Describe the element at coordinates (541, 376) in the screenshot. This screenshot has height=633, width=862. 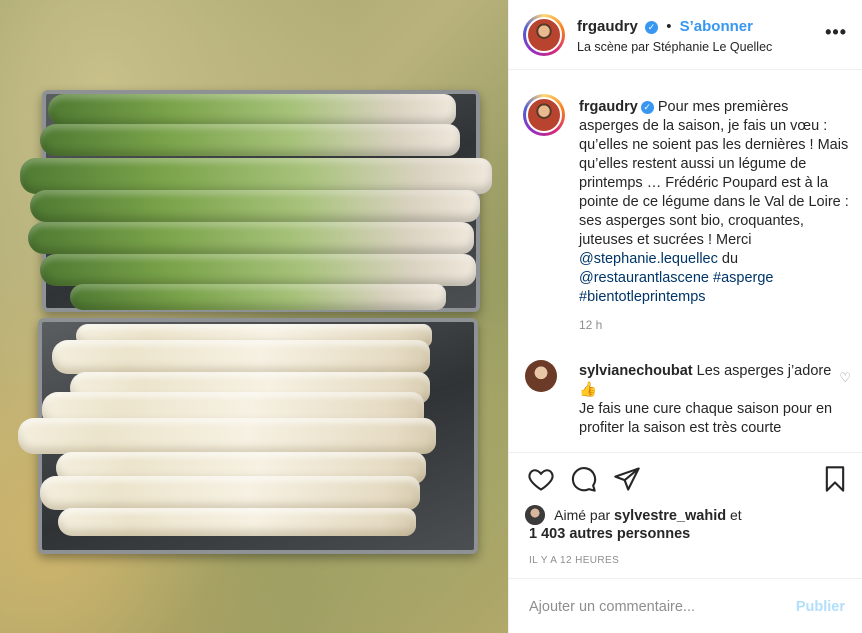
I see `commenter-avatar` at that location.